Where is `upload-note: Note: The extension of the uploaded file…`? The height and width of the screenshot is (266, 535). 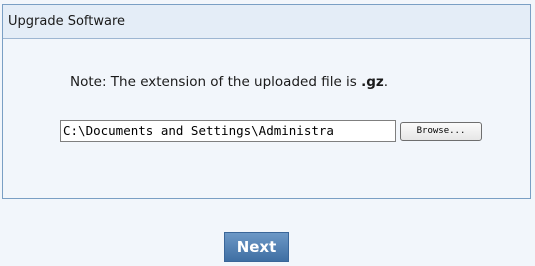 upload-note: Note: The extension of the uploaded file… is located at coordinates (229, 82).